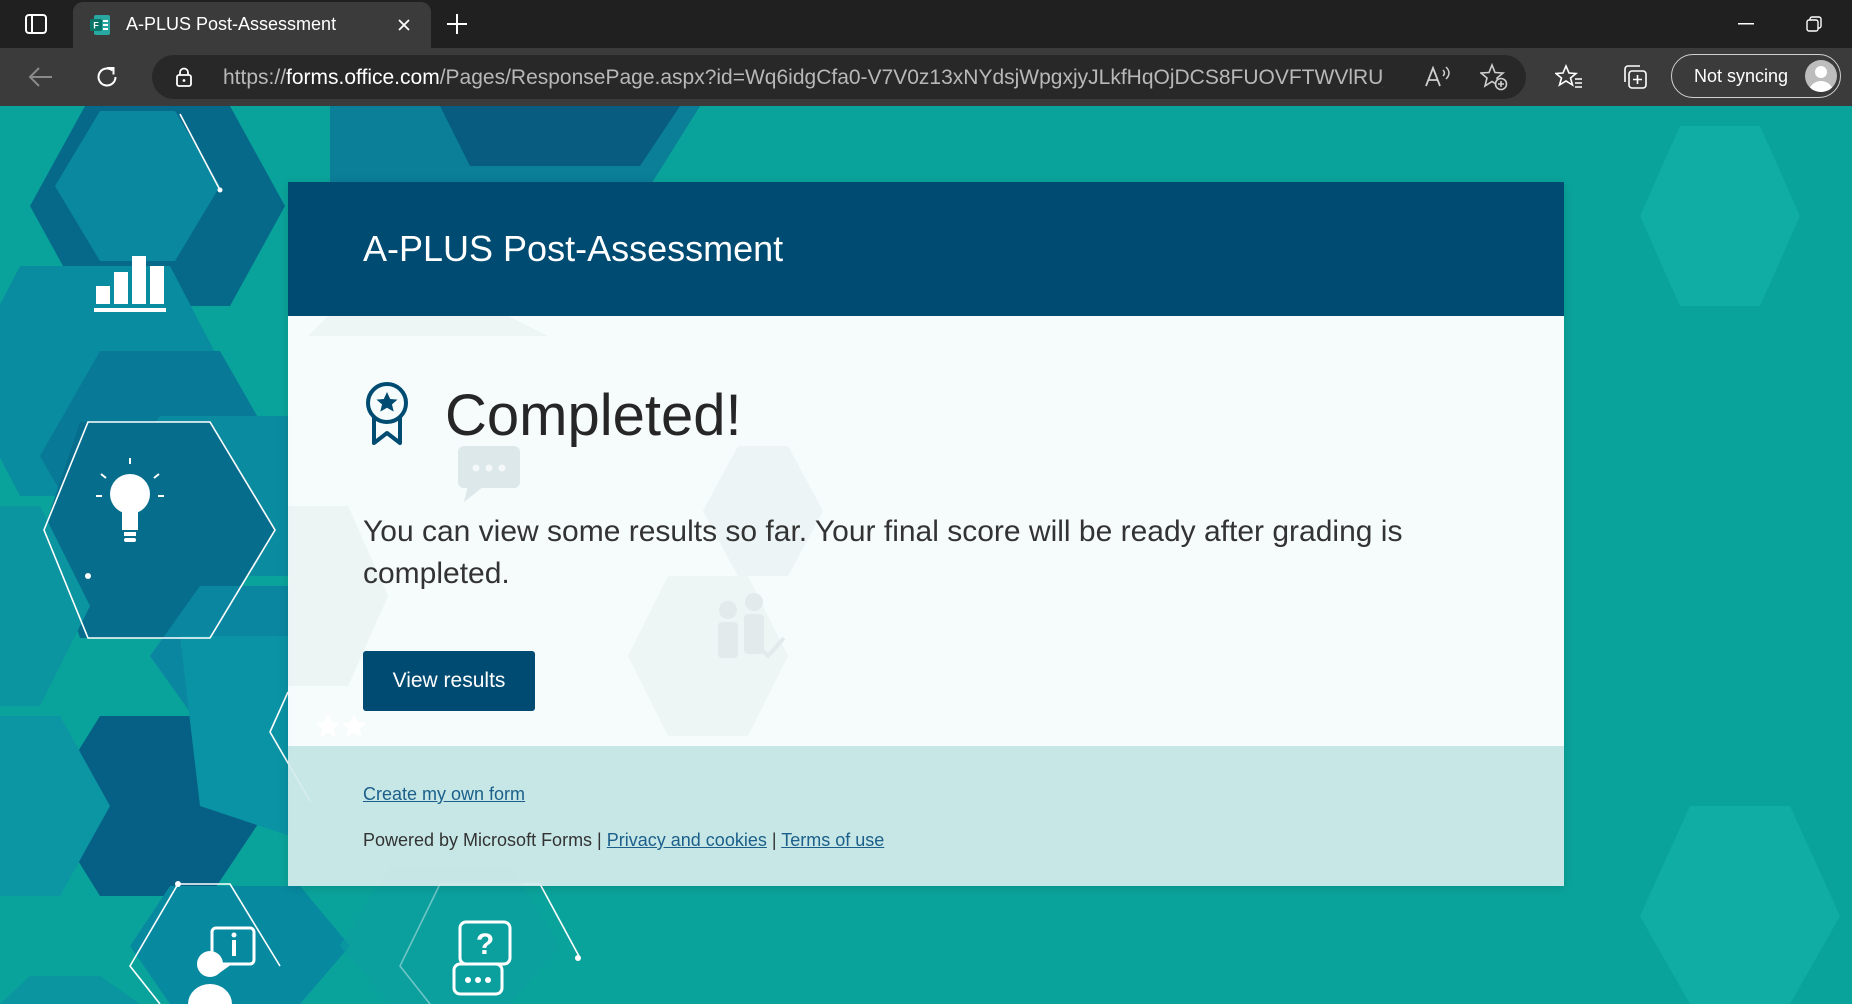  I want to click on close-tab-button, so click(404, 25).